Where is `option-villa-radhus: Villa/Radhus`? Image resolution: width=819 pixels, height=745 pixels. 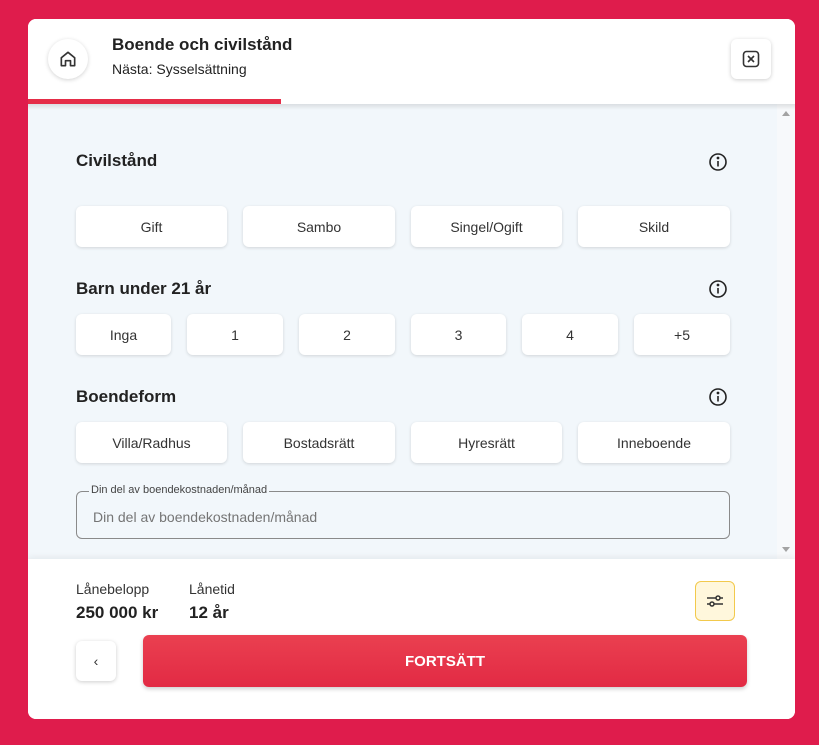 option-villa-radhus: Villa/Radhus is located at coordinates (151, 442).